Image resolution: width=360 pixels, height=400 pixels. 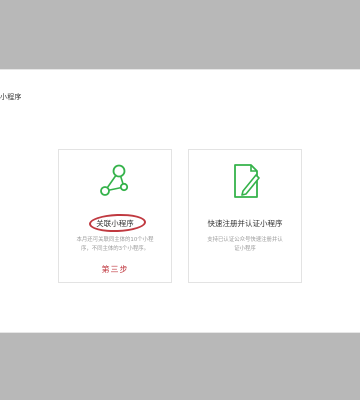 What do you see at coordinates (115, 223) in the screenshot?
I see `card-title: 关联小程序` at bounding box center [115, 223].